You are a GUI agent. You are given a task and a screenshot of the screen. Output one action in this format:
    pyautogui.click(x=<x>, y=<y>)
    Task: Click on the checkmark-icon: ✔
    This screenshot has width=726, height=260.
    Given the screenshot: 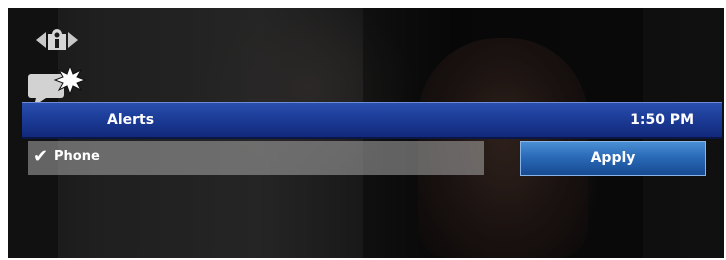 What is the action you would take?
    pyautogui.click(x=41, y=156)
    